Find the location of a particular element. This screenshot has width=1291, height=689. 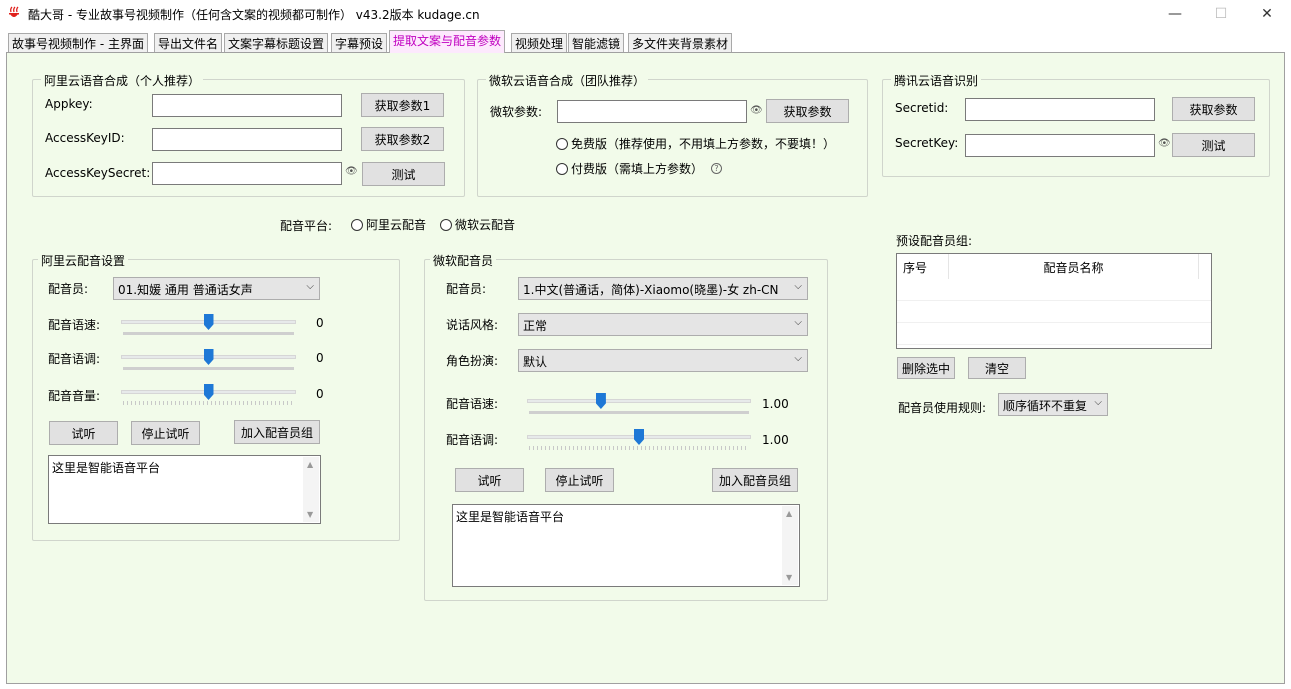

app-logo-icon is located at coordinates (14, 11).